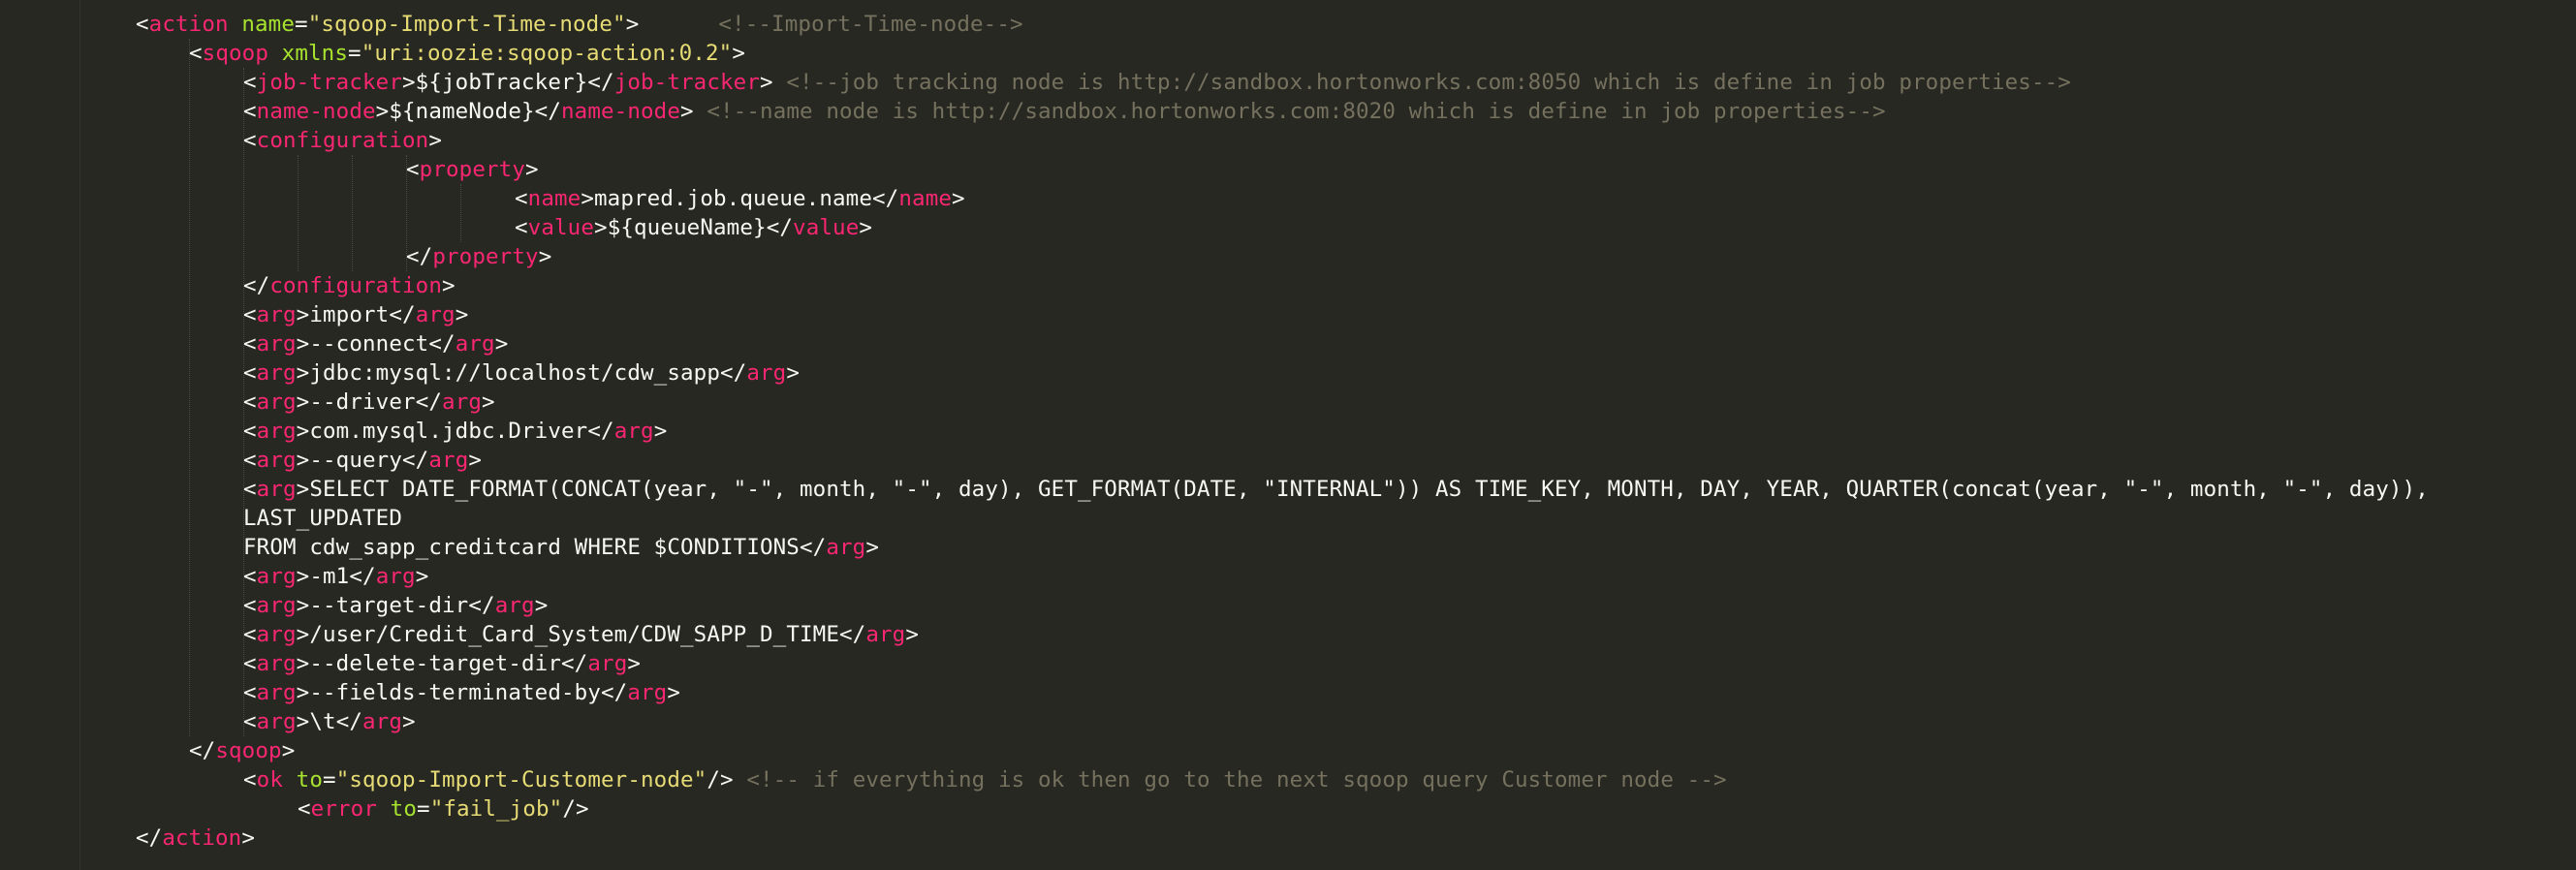 This screenshot has width=2576, height=870. What do you see at coordinates (329, 721) in the screenshot?
I see `code-line: <arg>\t</arg>` at bounding box center [329, 721].